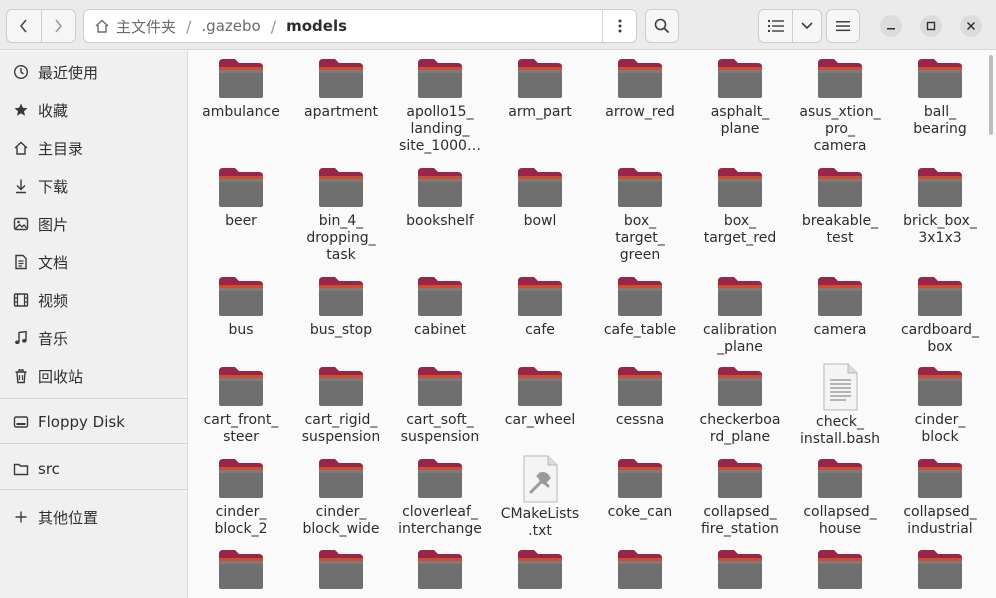 The height and width of the screenshot is (598, 996). I want to click on home-icon, so click(21, 148).